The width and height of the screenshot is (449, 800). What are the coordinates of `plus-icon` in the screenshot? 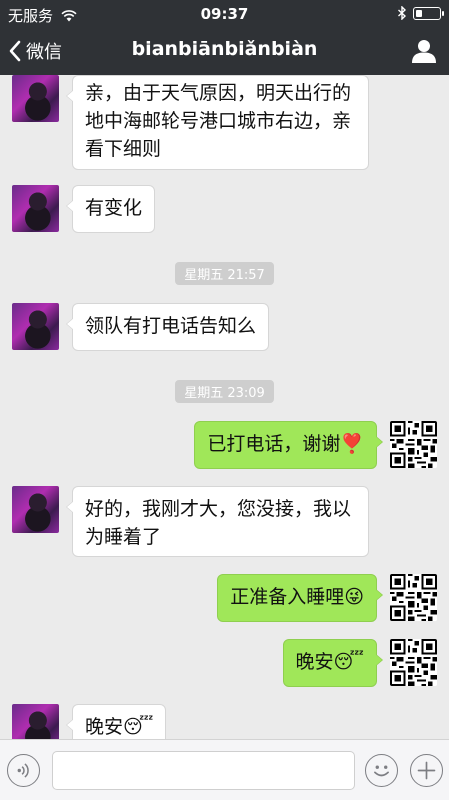 It's located at (426, 770).